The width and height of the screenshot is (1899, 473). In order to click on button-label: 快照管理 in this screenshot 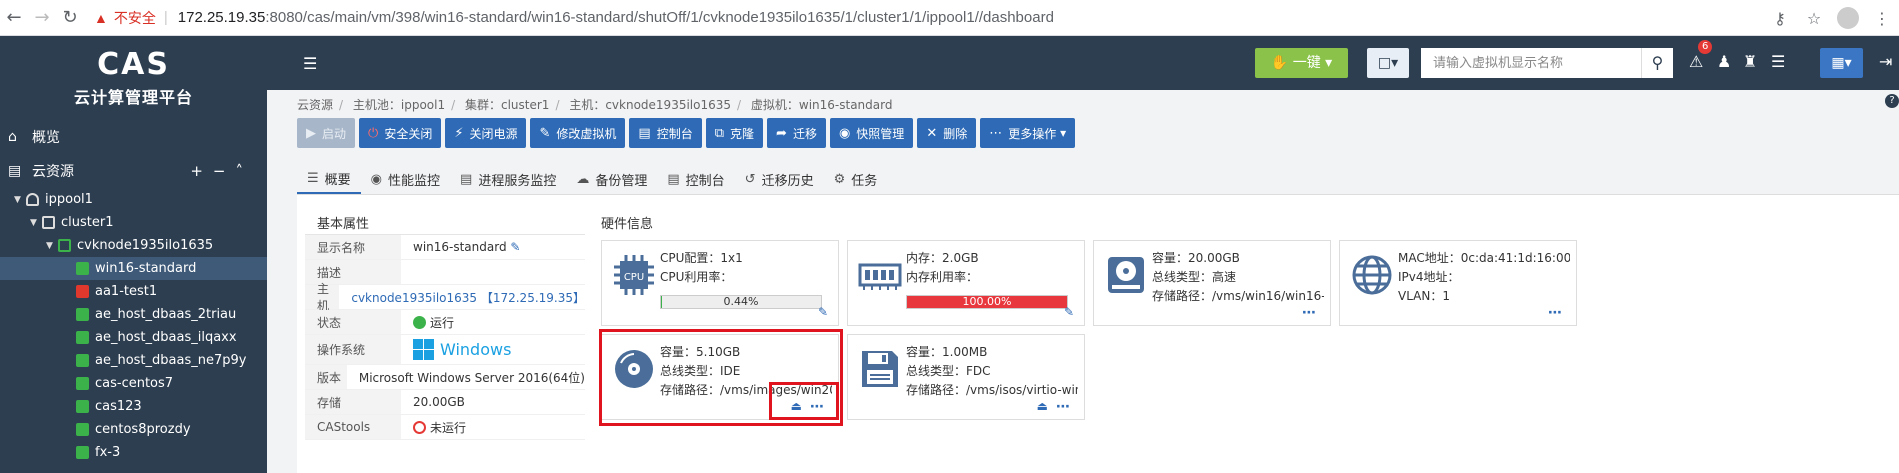, I will do `click(880, 133)`.